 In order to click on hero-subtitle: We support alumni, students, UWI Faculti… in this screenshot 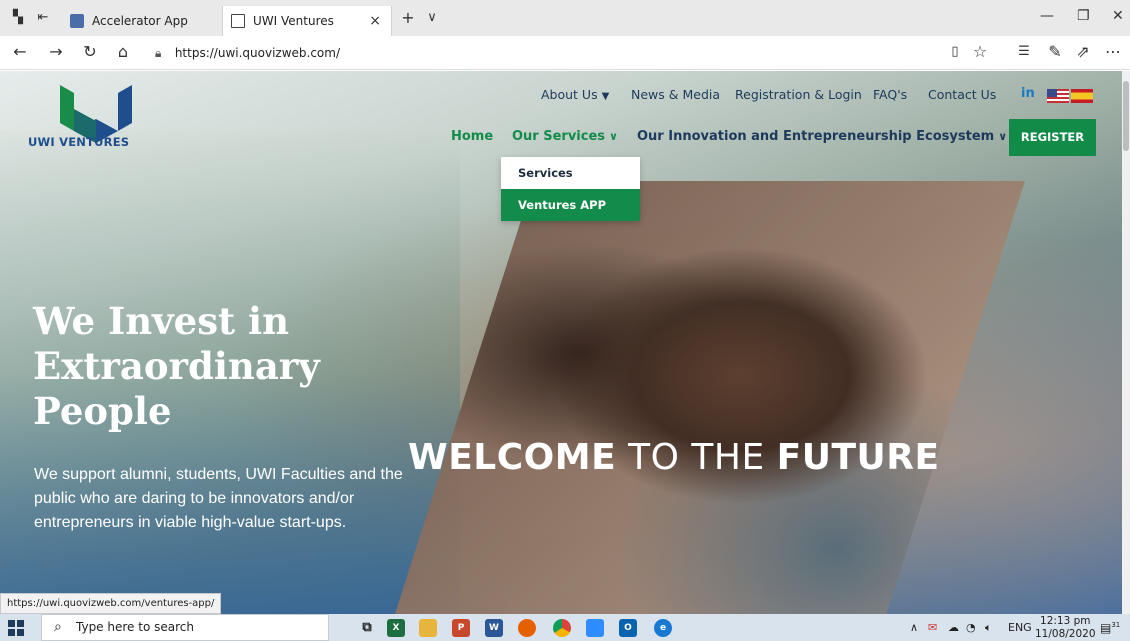, I will do `click(218, 498)`.